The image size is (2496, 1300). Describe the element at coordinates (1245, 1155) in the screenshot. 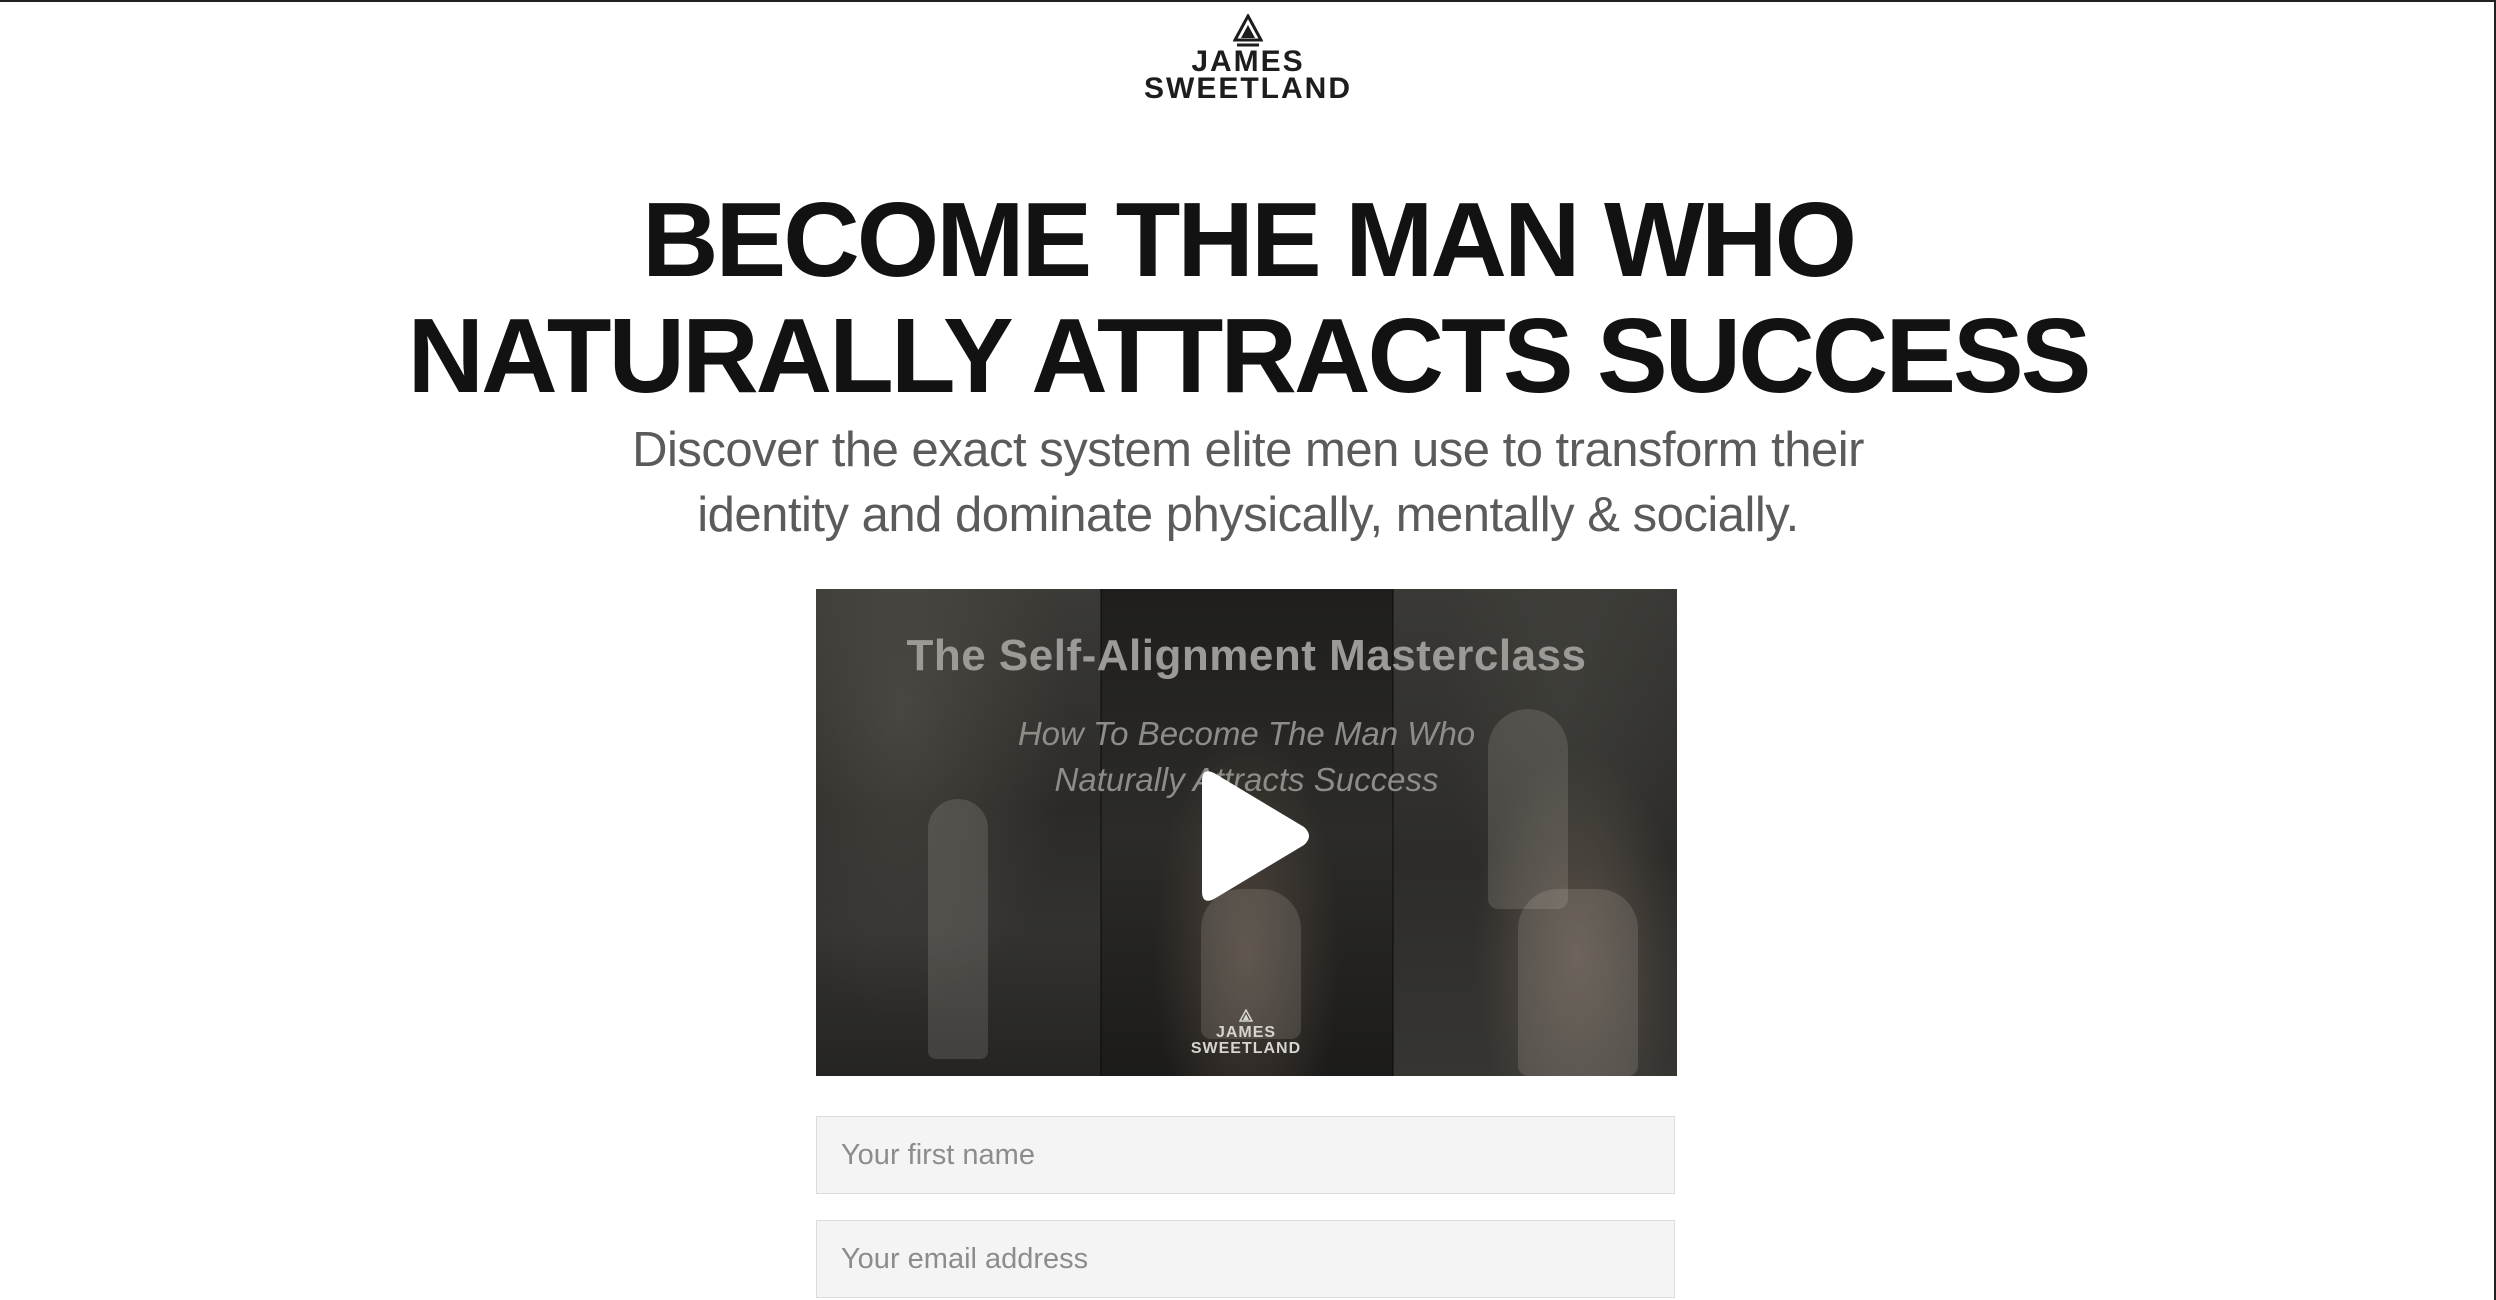

I see `first-name-input` at that location.